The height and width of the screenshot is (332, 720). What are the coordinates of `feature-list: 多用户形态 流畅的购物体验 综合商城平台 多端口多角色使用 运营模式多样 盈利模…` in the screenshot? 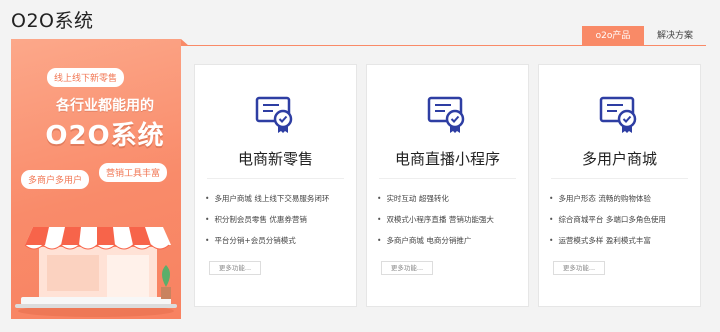 It's located at (607, 225).